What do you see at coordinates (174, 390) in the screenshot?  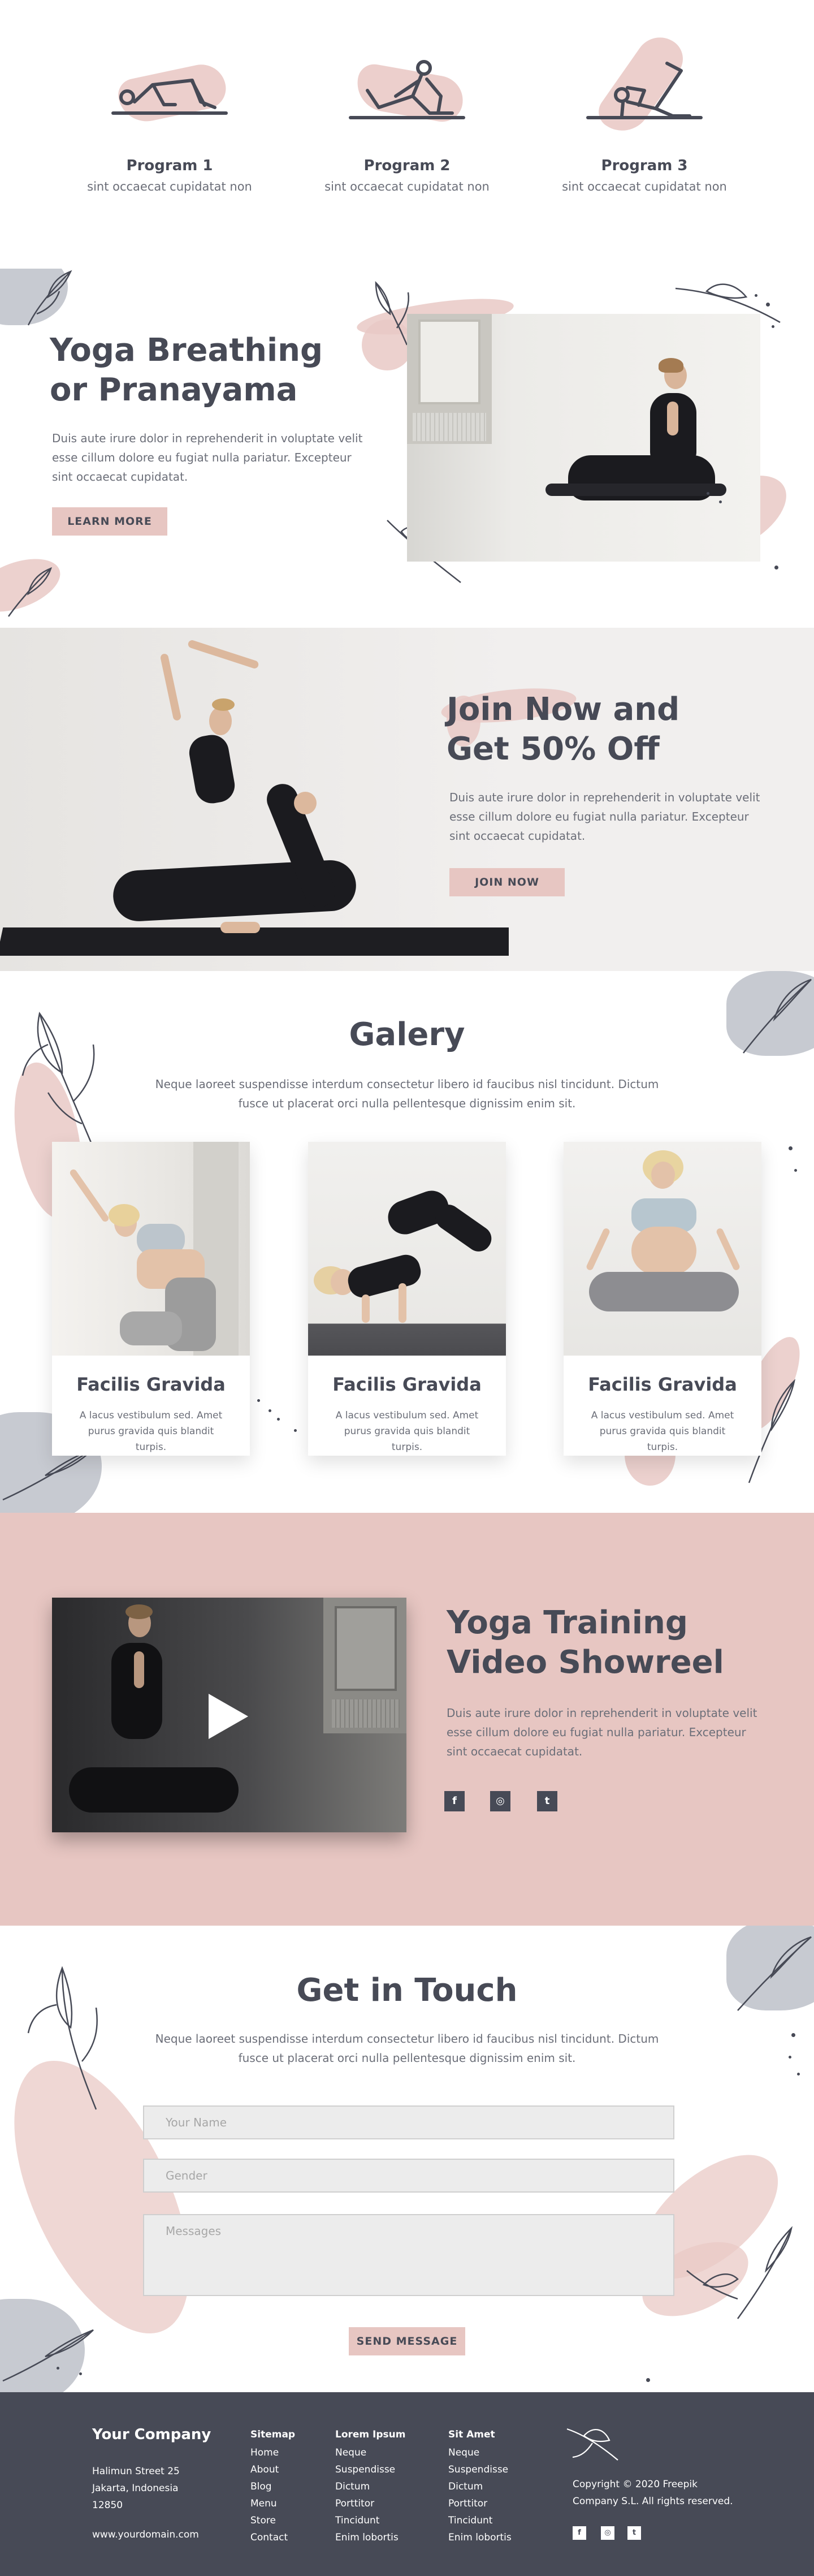 I see `pranayama-title-line2: or Pranayama` at bounding box center [174, 390].